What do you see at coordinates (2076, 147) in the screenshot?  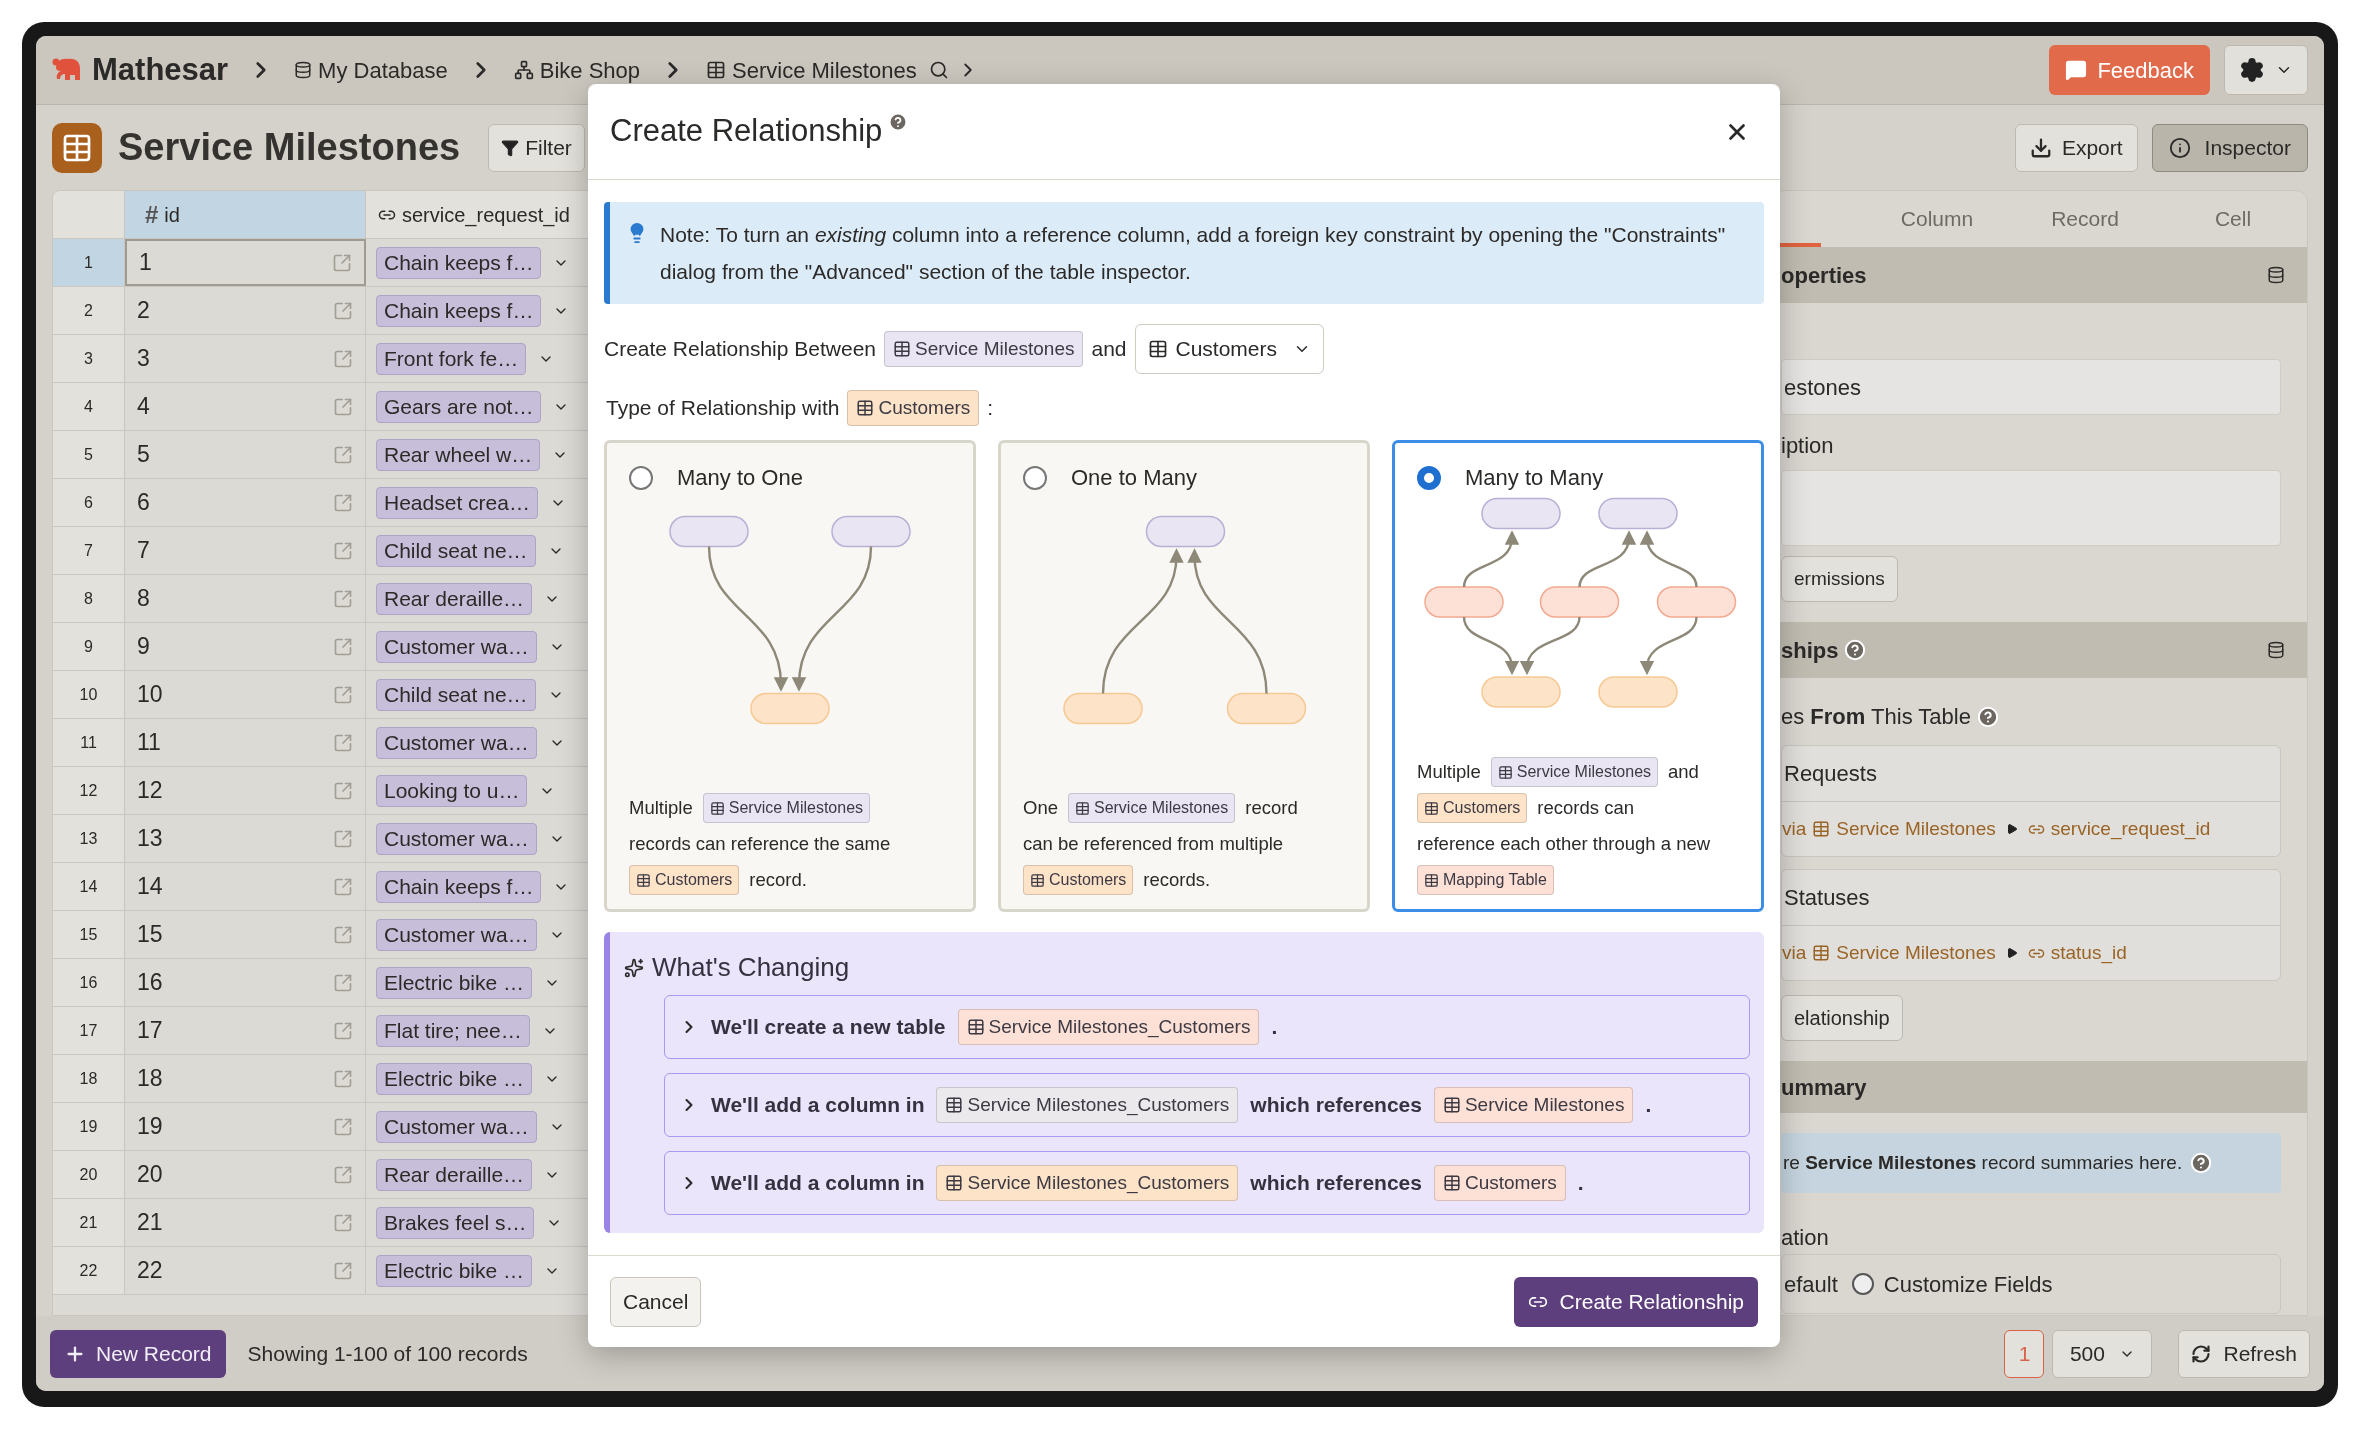 I see `export-button: Export` at bounding box center [2076, 147].